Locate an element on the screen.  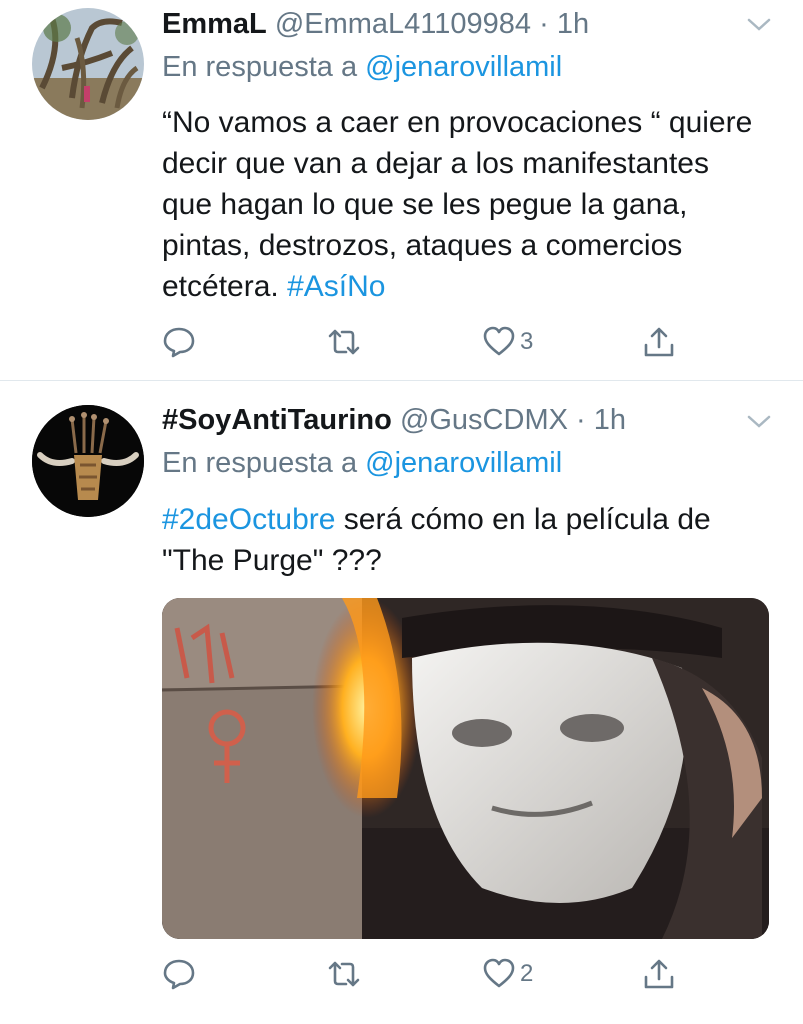
tree-avatar-icon is located at coordinates (88, 64).